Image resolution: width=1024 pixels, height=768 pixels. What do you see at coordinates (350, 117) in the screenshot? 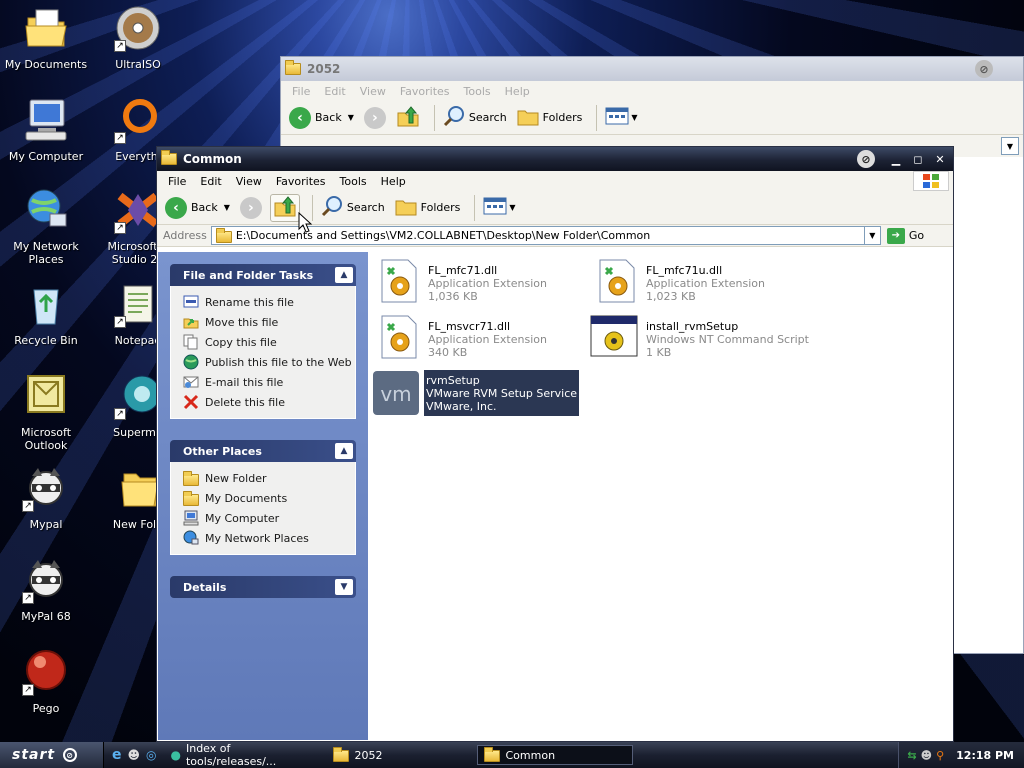
I see `dropdown-arrow-icon: ▼` at bounding box center [350, 117].